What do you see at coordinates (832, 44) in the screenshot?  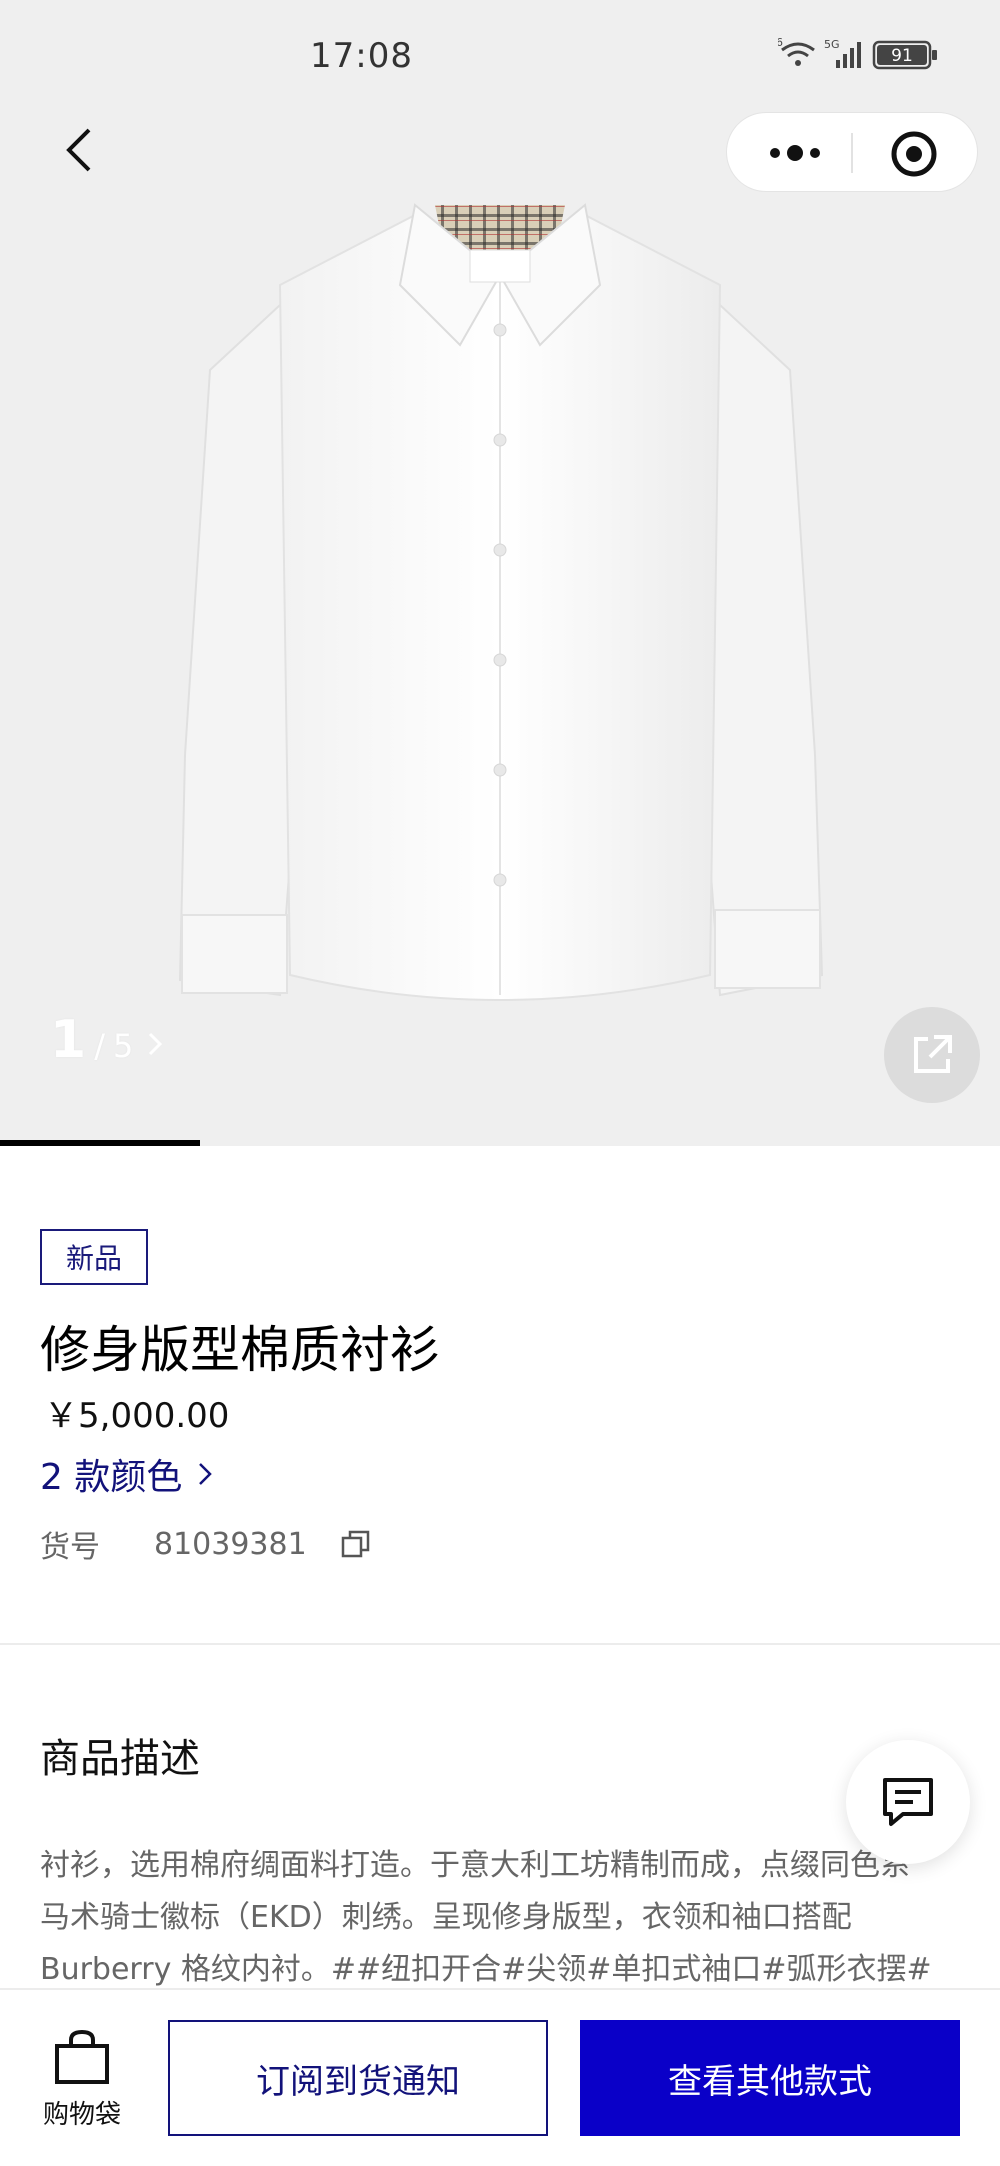 I see `svg-text: 5G` at bounding box center [832, 44].